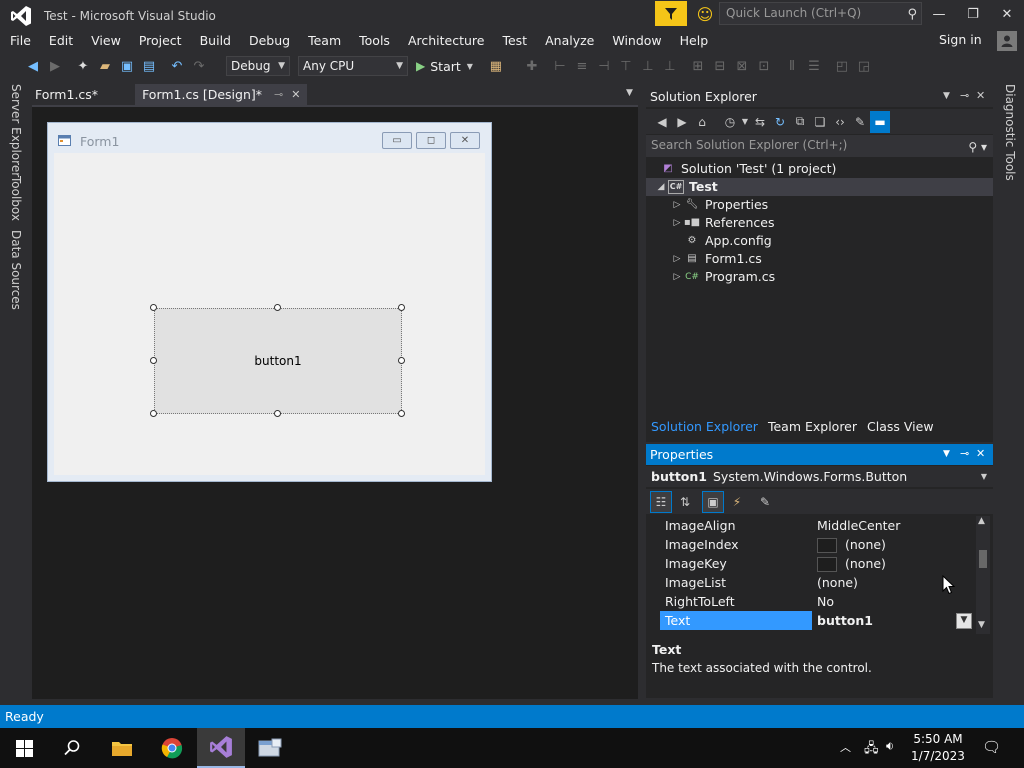 The width and height of the screenshot is (1024, 768). I want to click on tree-item-project-test: ◢ C# Test, so click(819, 187).